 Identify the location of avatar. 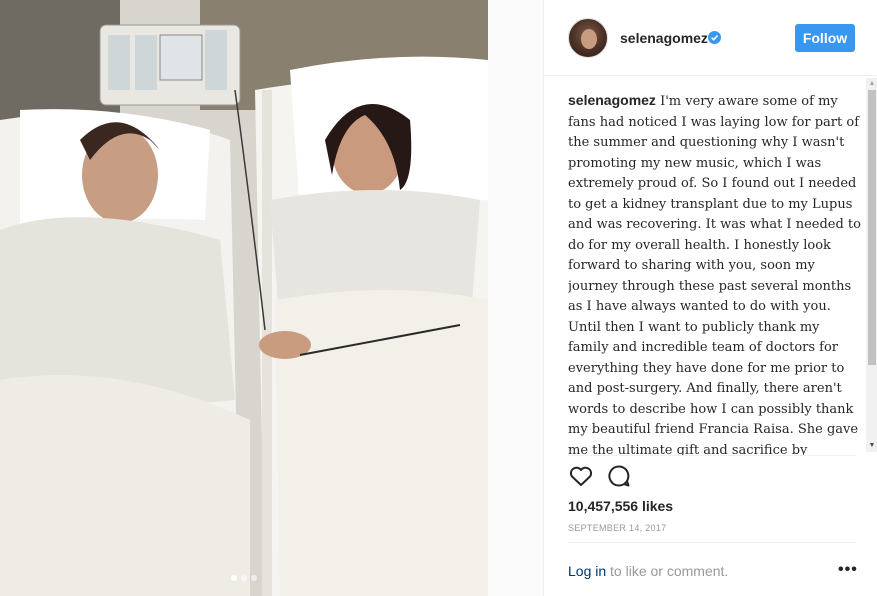
(588, 38).